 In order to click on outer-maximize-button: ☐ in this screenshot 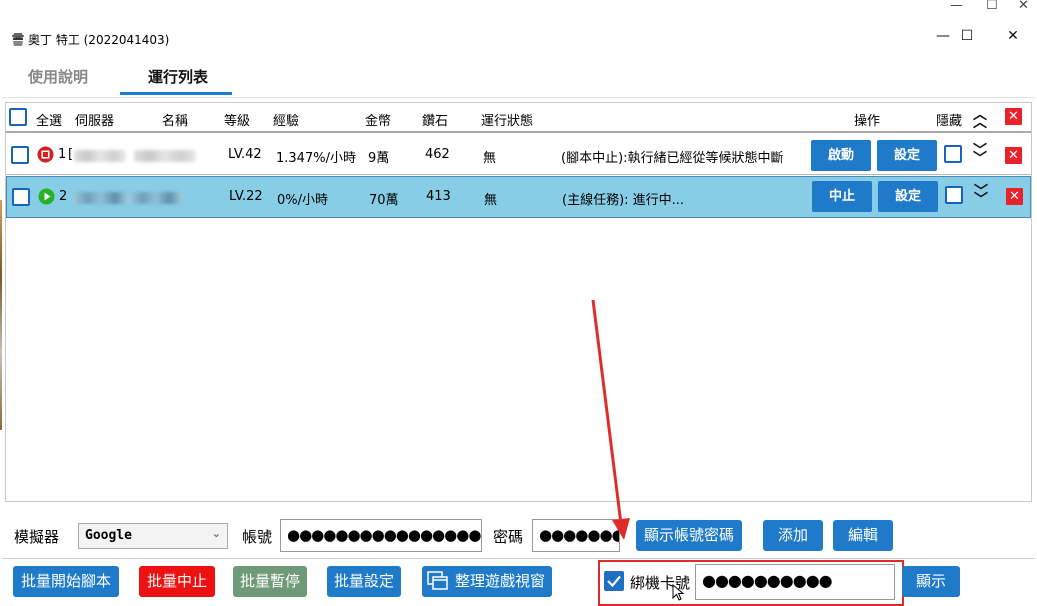, I will do `click(992, 6)`.